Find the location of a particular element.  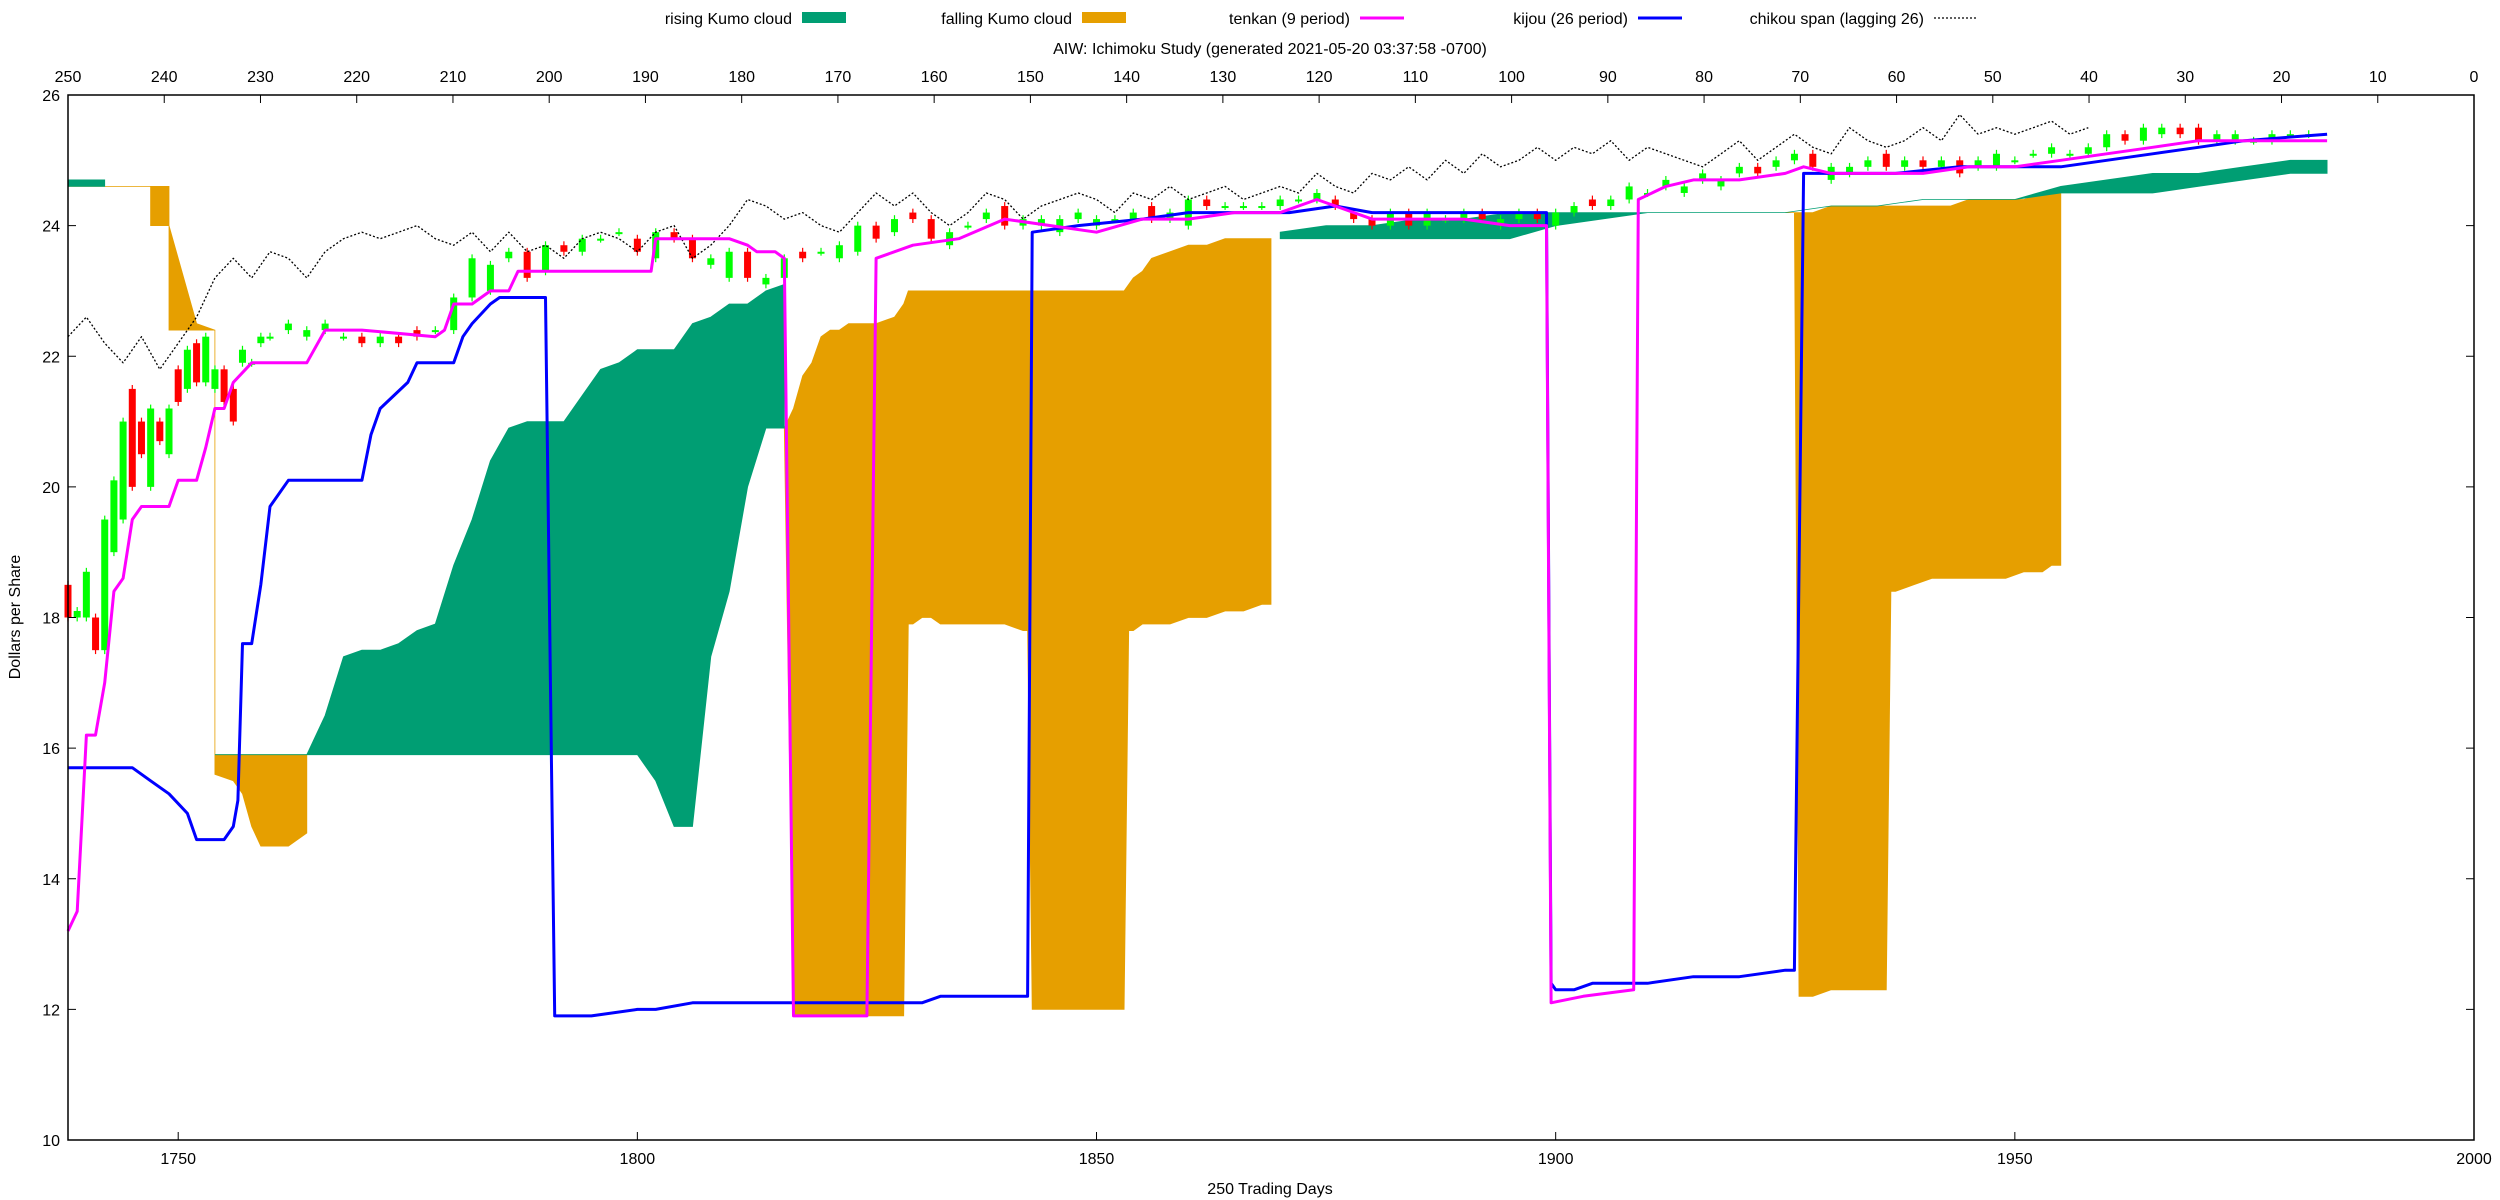

y-tick-label: 20 is located at coordinates (51, 488).